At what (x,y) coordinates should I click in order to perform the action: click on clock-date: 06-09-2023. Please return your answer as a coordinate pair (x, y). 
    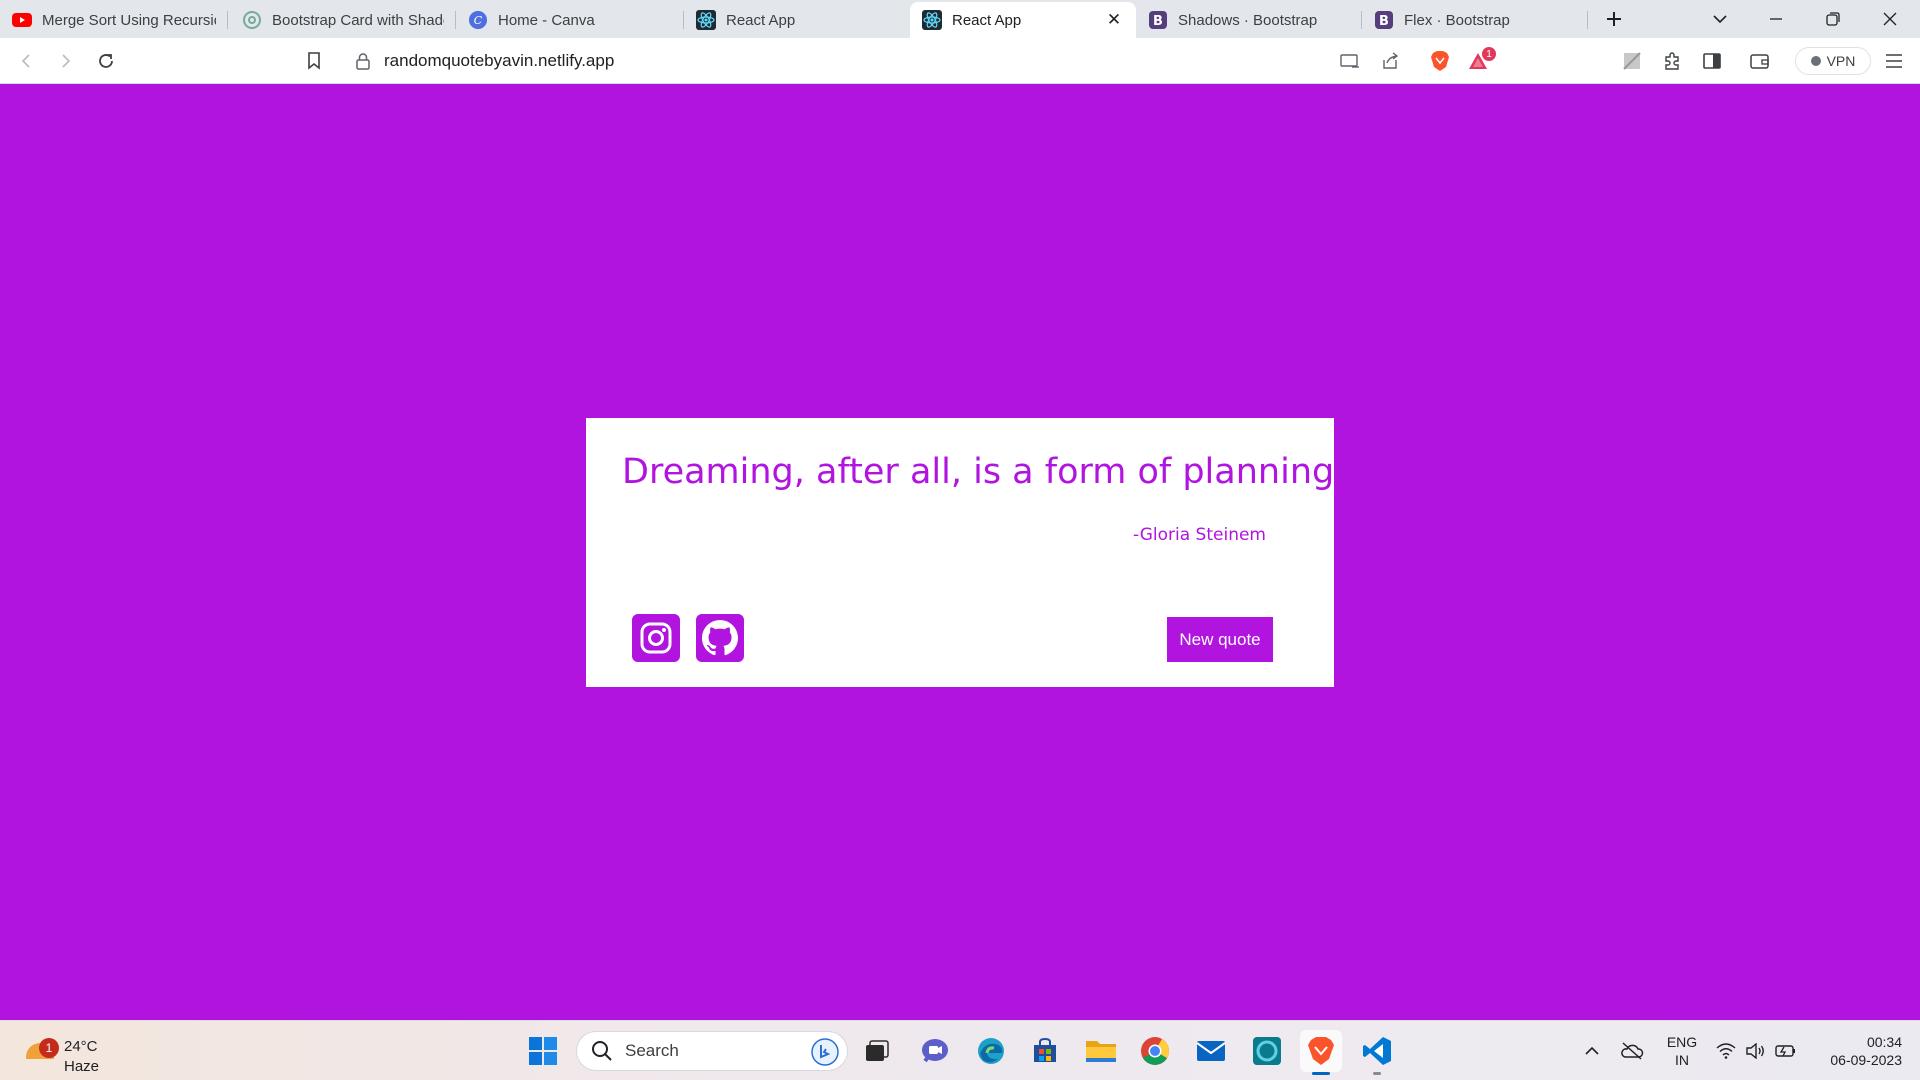
    Looking at the image, I should click on (1866, 1060).